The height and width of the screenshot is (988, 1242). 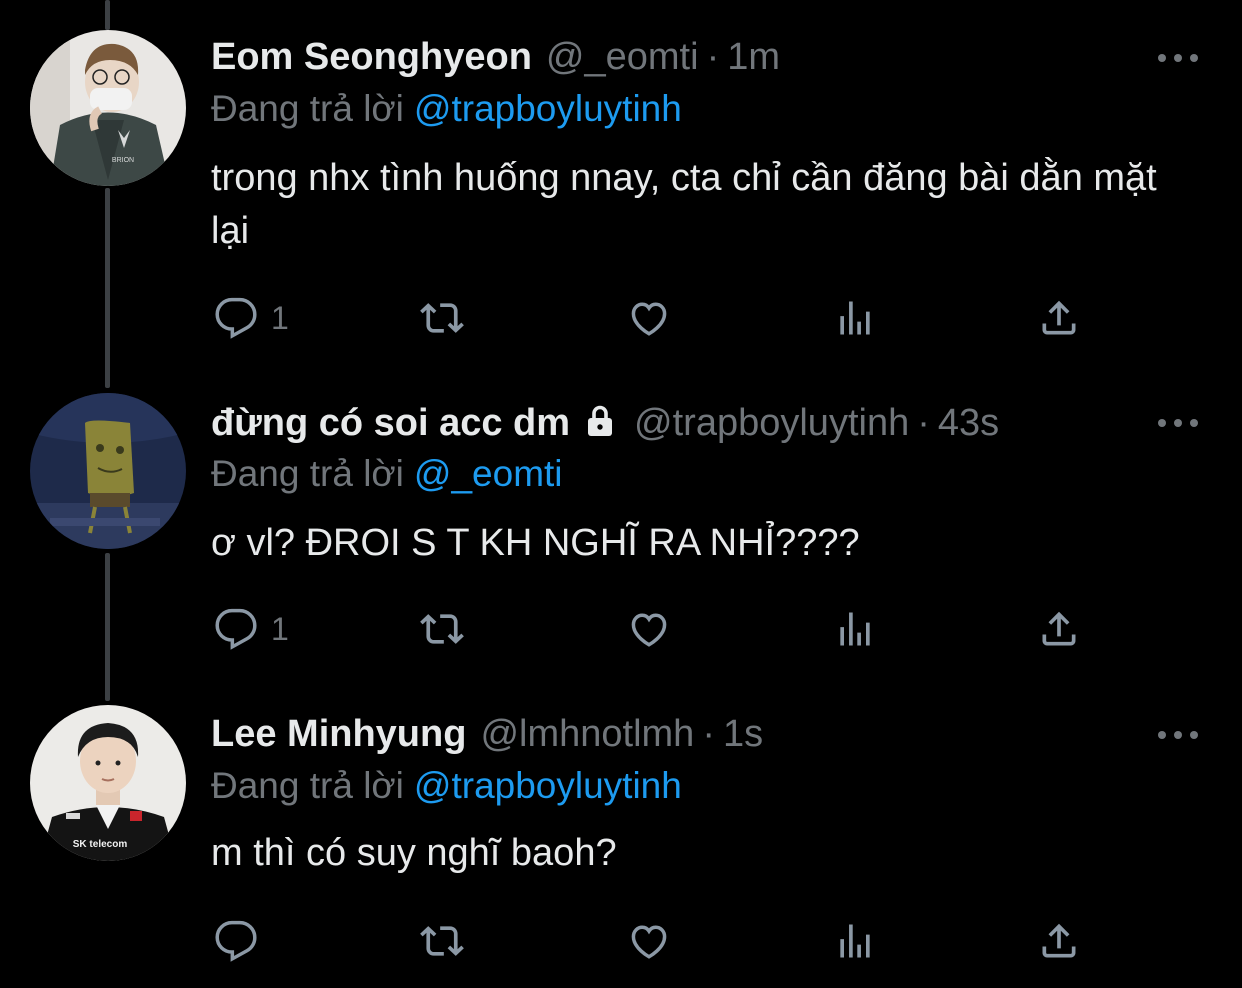 What do you see at coordinates (100, 844) in the screenshot?
I see `svg-text: SK telecom` at bounding box center [100, 844].